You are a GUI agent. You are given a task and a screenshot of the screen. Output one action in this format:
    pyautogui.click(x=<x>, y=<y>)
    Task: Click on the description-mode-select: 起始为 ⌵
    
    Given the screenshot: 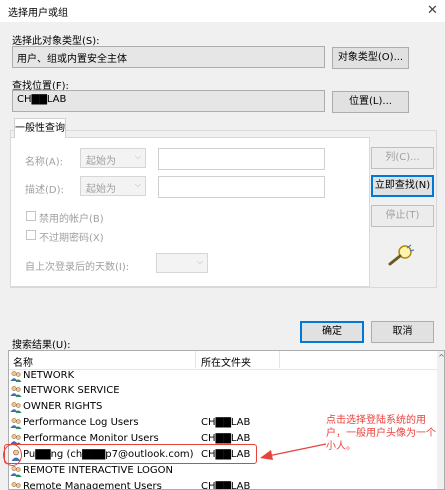 What is the action you would take?
    pyautogui.click(x=113, y=186)
    